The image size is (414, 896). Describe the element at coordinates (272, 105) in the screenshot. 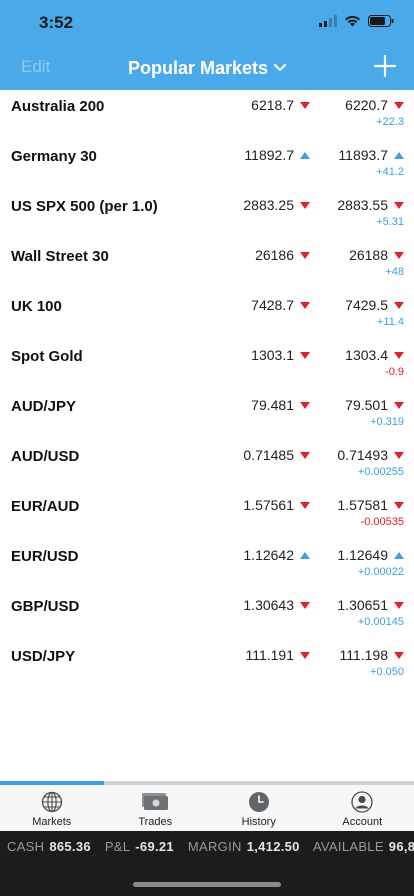

I see `sell-price-value: 6218.7` at that location.